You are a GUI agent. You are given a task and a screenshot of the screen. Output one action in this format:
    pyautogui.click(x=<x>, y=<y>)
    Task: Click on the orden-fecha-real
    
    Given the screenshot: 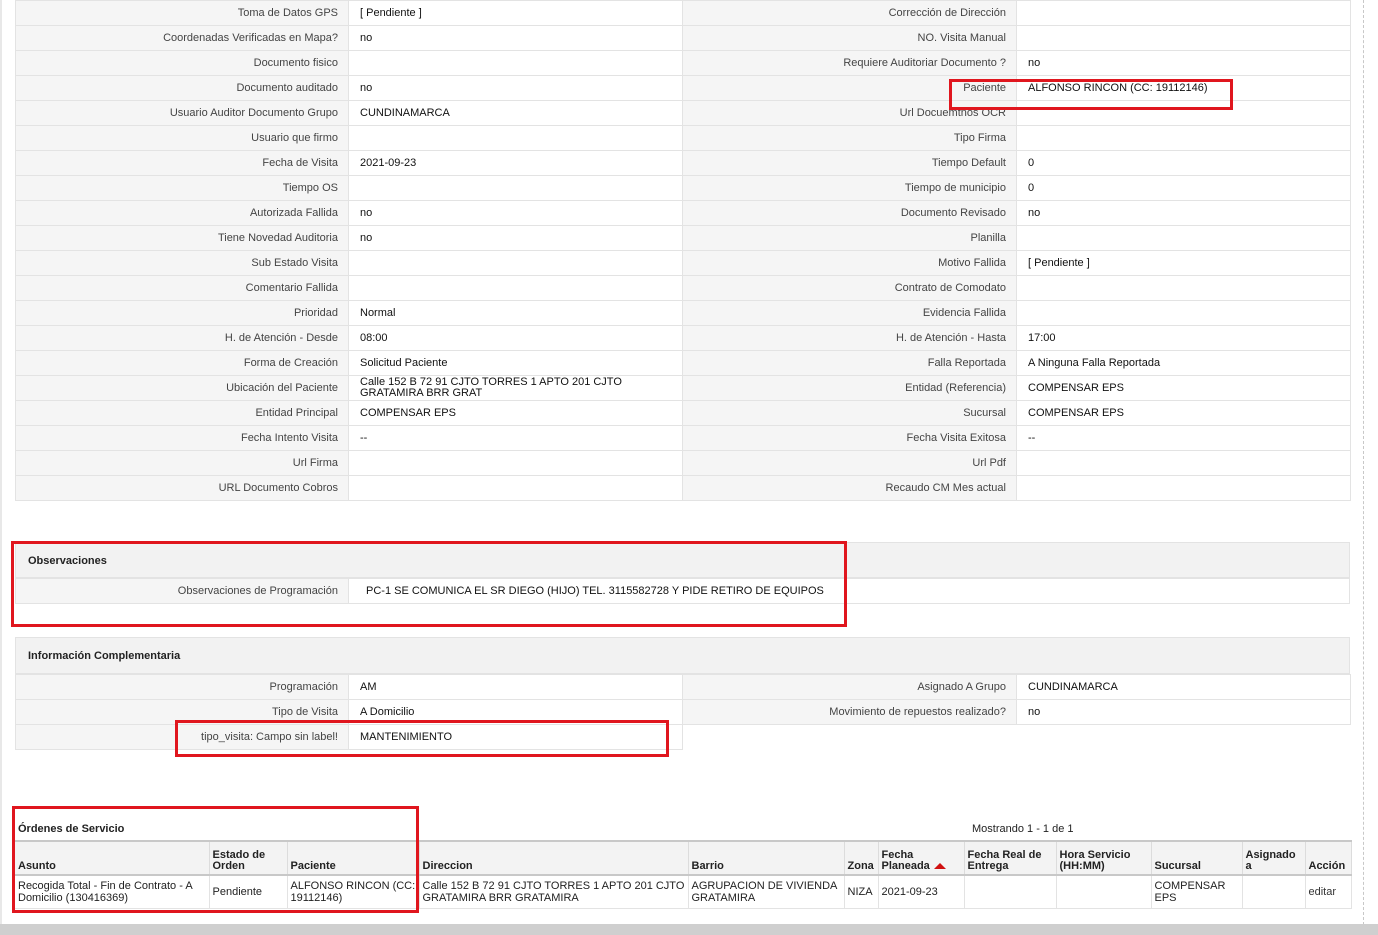 What is the action you would take?
    pyautogui.click(x=1010, y=892)
    